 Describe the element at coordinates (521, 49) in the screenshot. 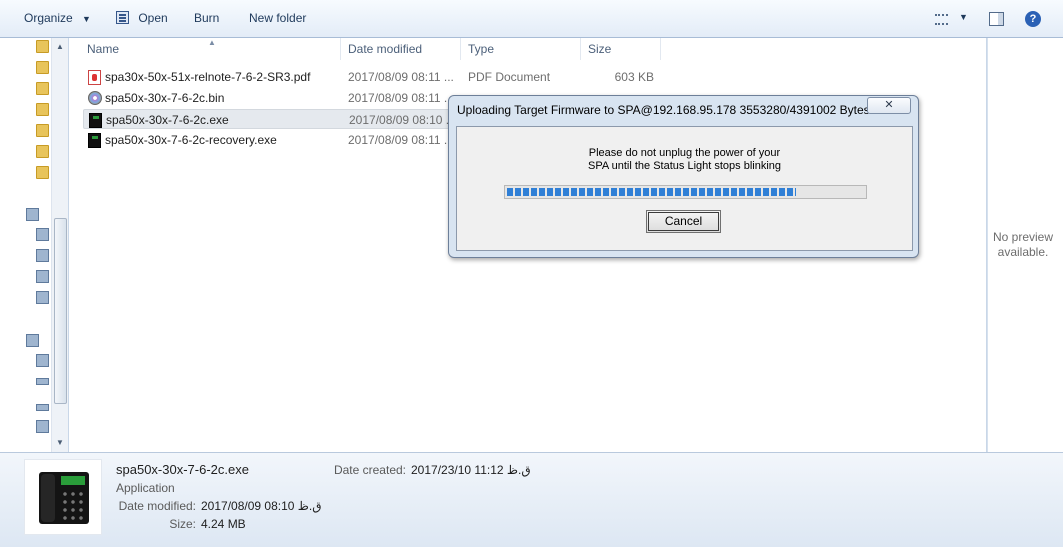

I see `column-header-type: Type` at that location.